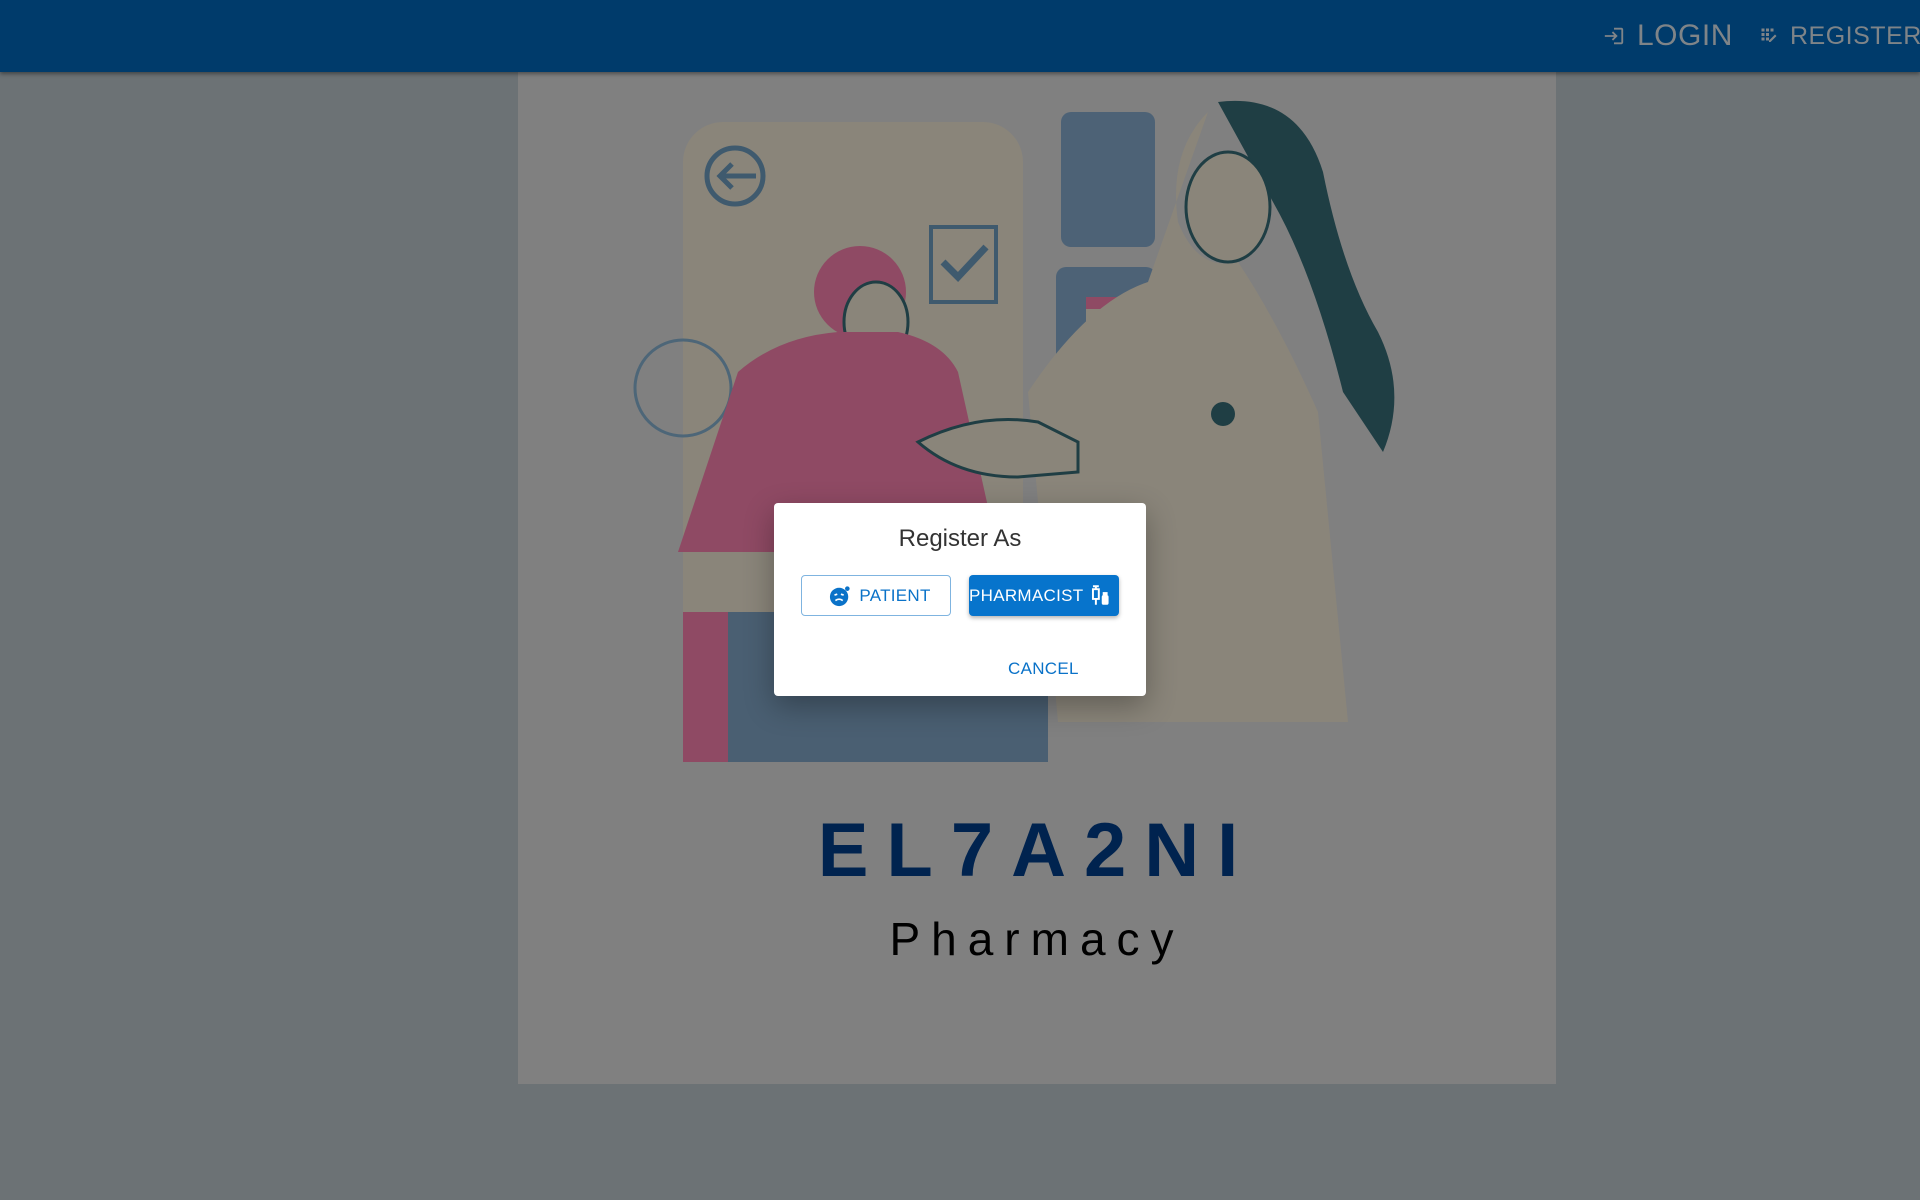 The height and width of the screenshot is (1200, 1920). Describe the element at coordinates (1855, 35) in the screenshot. I see `register-label: REGISTER` at that location.